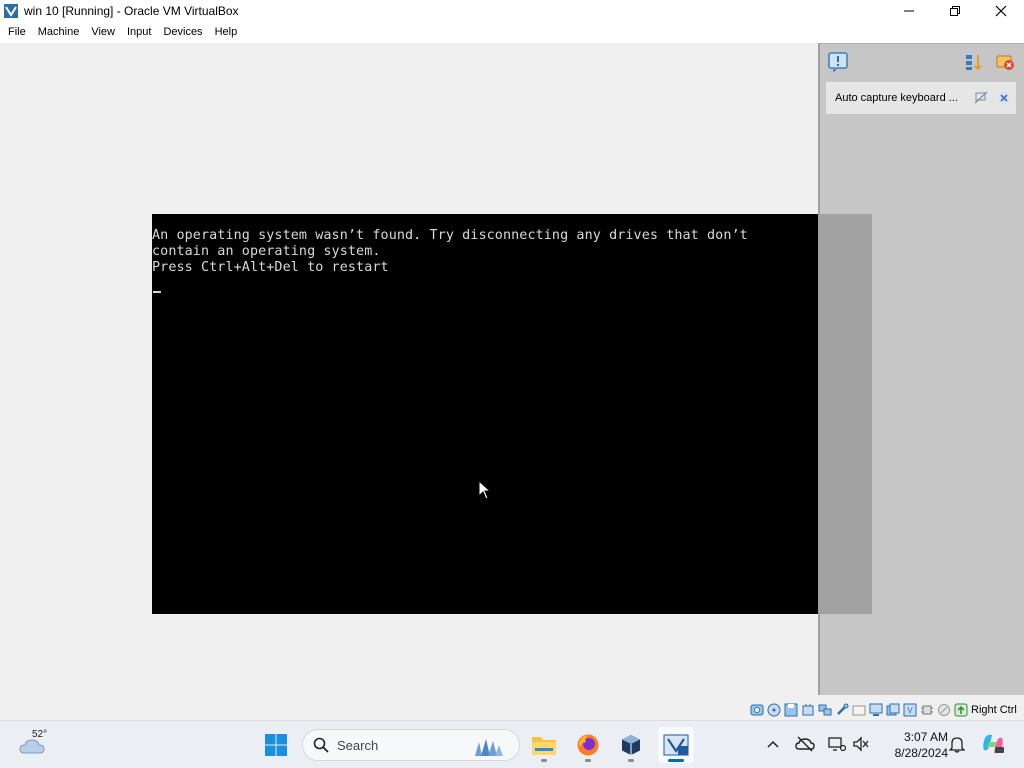  I want to click on win10-vm-icon, so click(676, 745).